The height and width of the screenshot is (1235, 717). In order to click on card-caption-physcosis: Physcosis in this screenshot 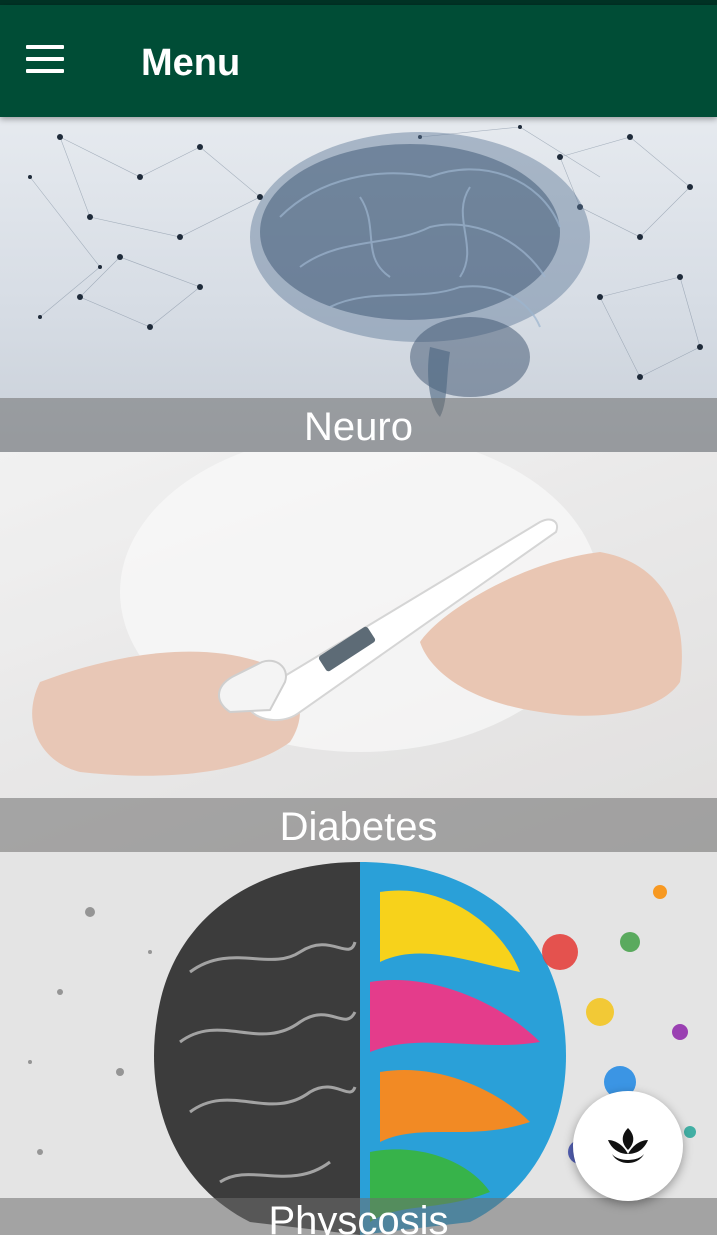, I will do `click(358, 1216)`.